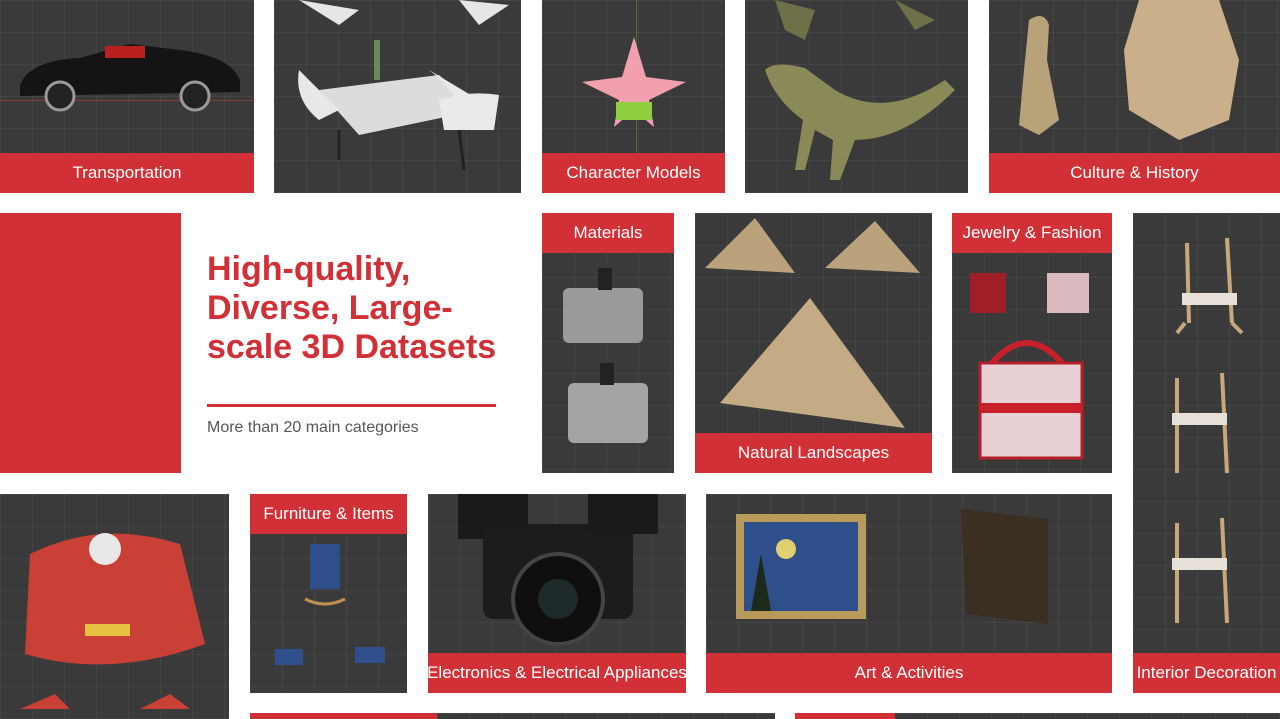 Image resolution: width=1280 pixels, height=719 pixels. Describe the element at coordinates (351, 405) in the screenshot. I see `headline-divider` at that location.